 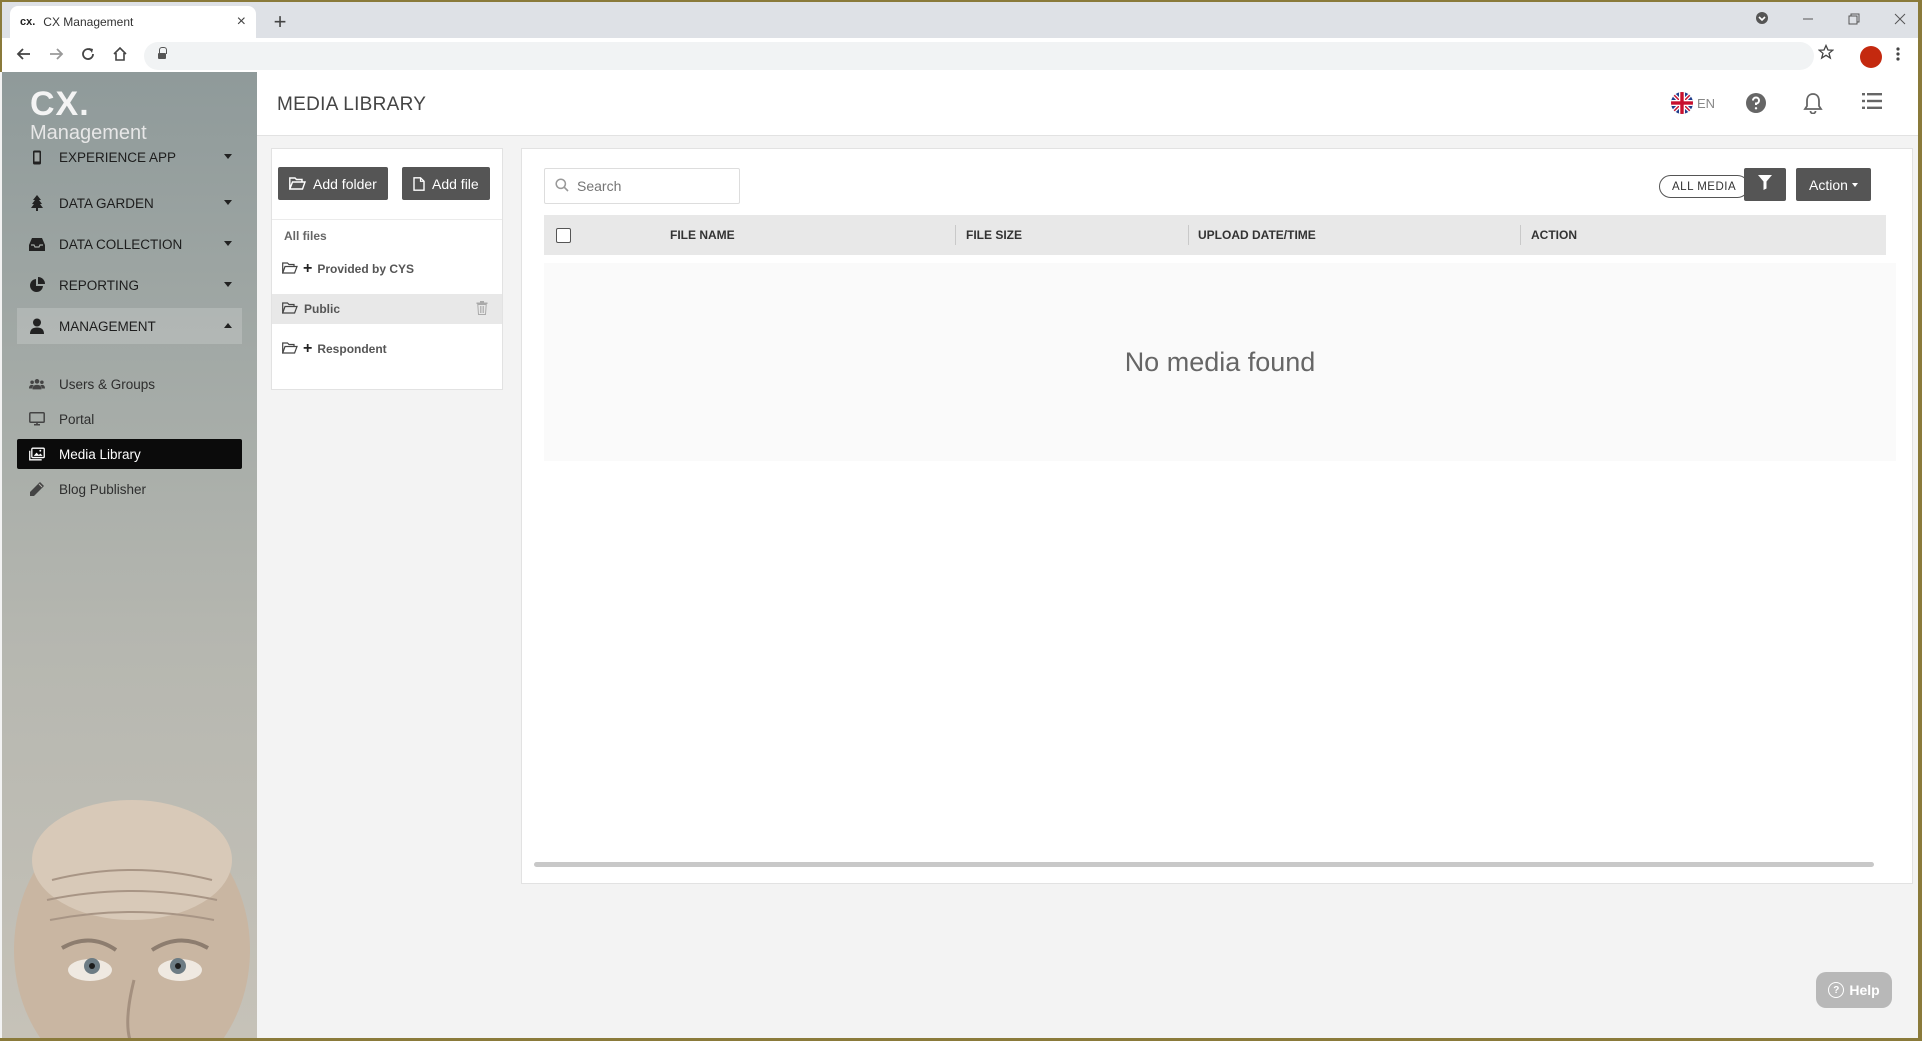 What do you see at coordinates (1898, 56) in the screenshot?
I see `more-options-icon` at bounding box center [1898, 56].